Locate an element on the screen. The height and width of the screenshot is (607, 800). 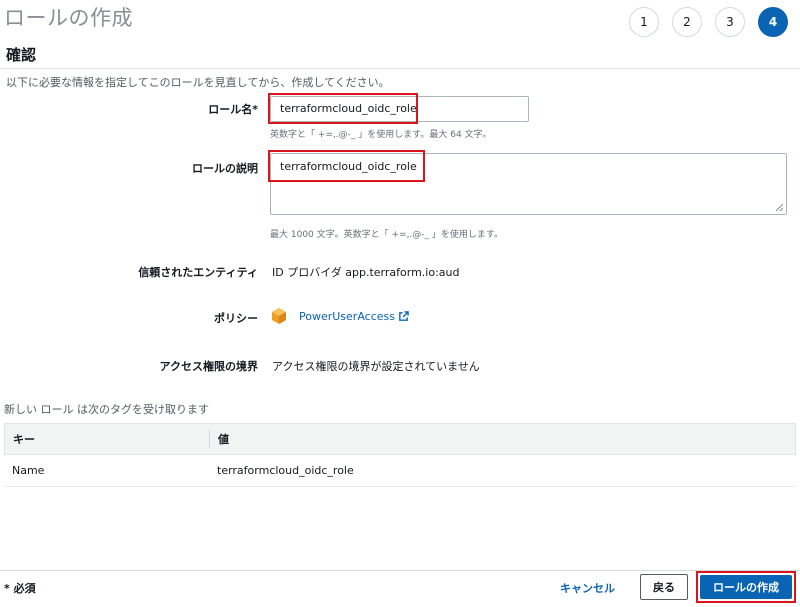
header-value: 値 is located at coordinates (223, 439).